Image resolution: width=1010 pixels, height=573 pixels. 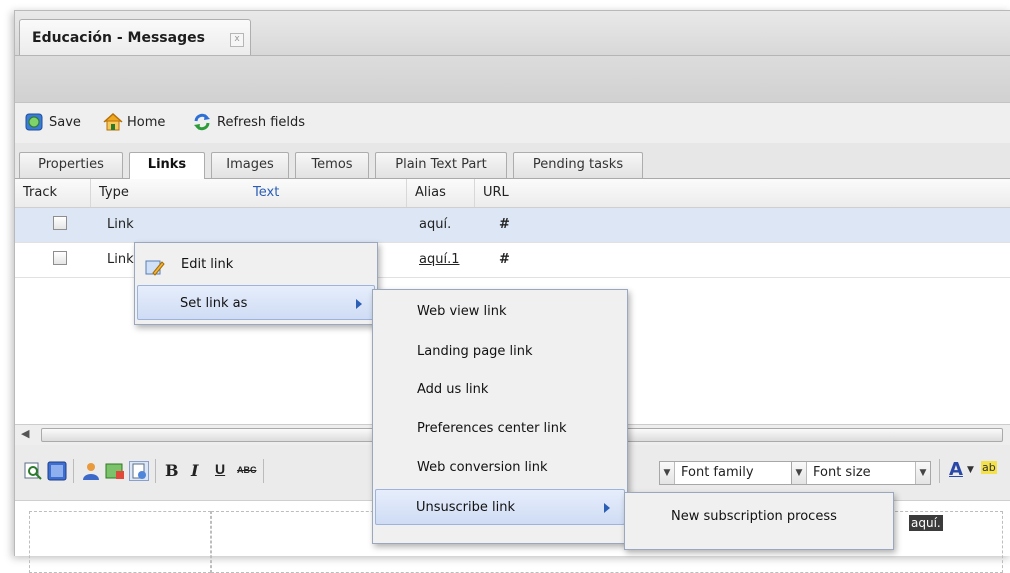 I want to click on font-size-label: Font size, so click(x=842, y=472).